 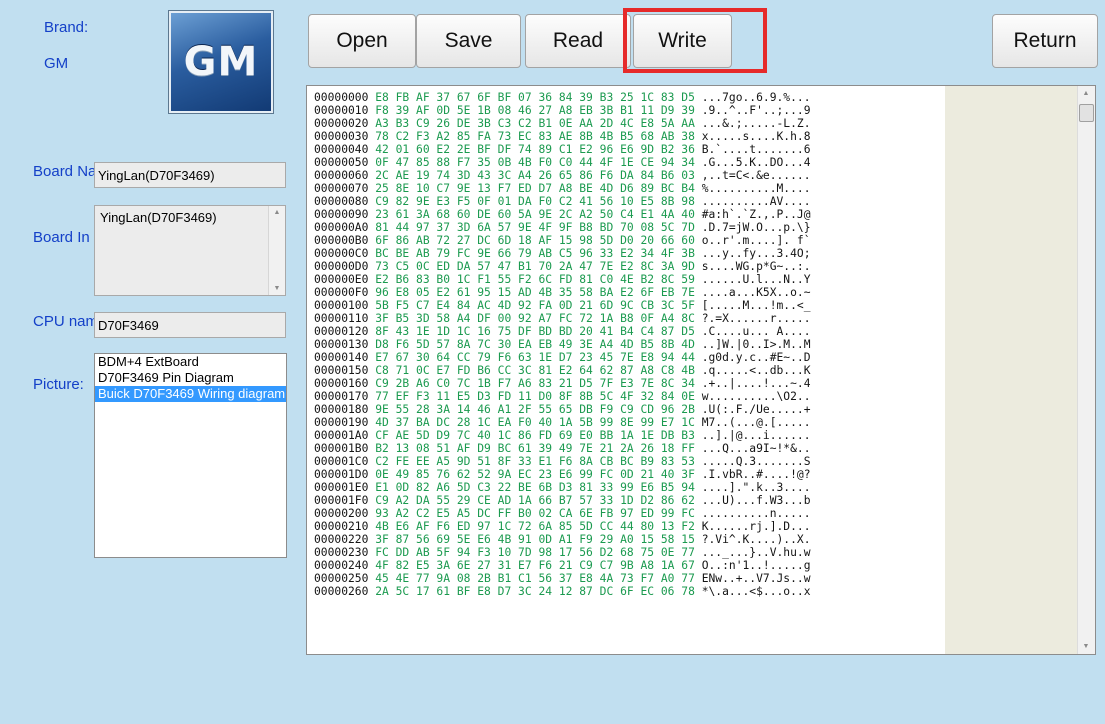 I want to click on hex-row-offset: 00000040, so click(x=345, y=149).